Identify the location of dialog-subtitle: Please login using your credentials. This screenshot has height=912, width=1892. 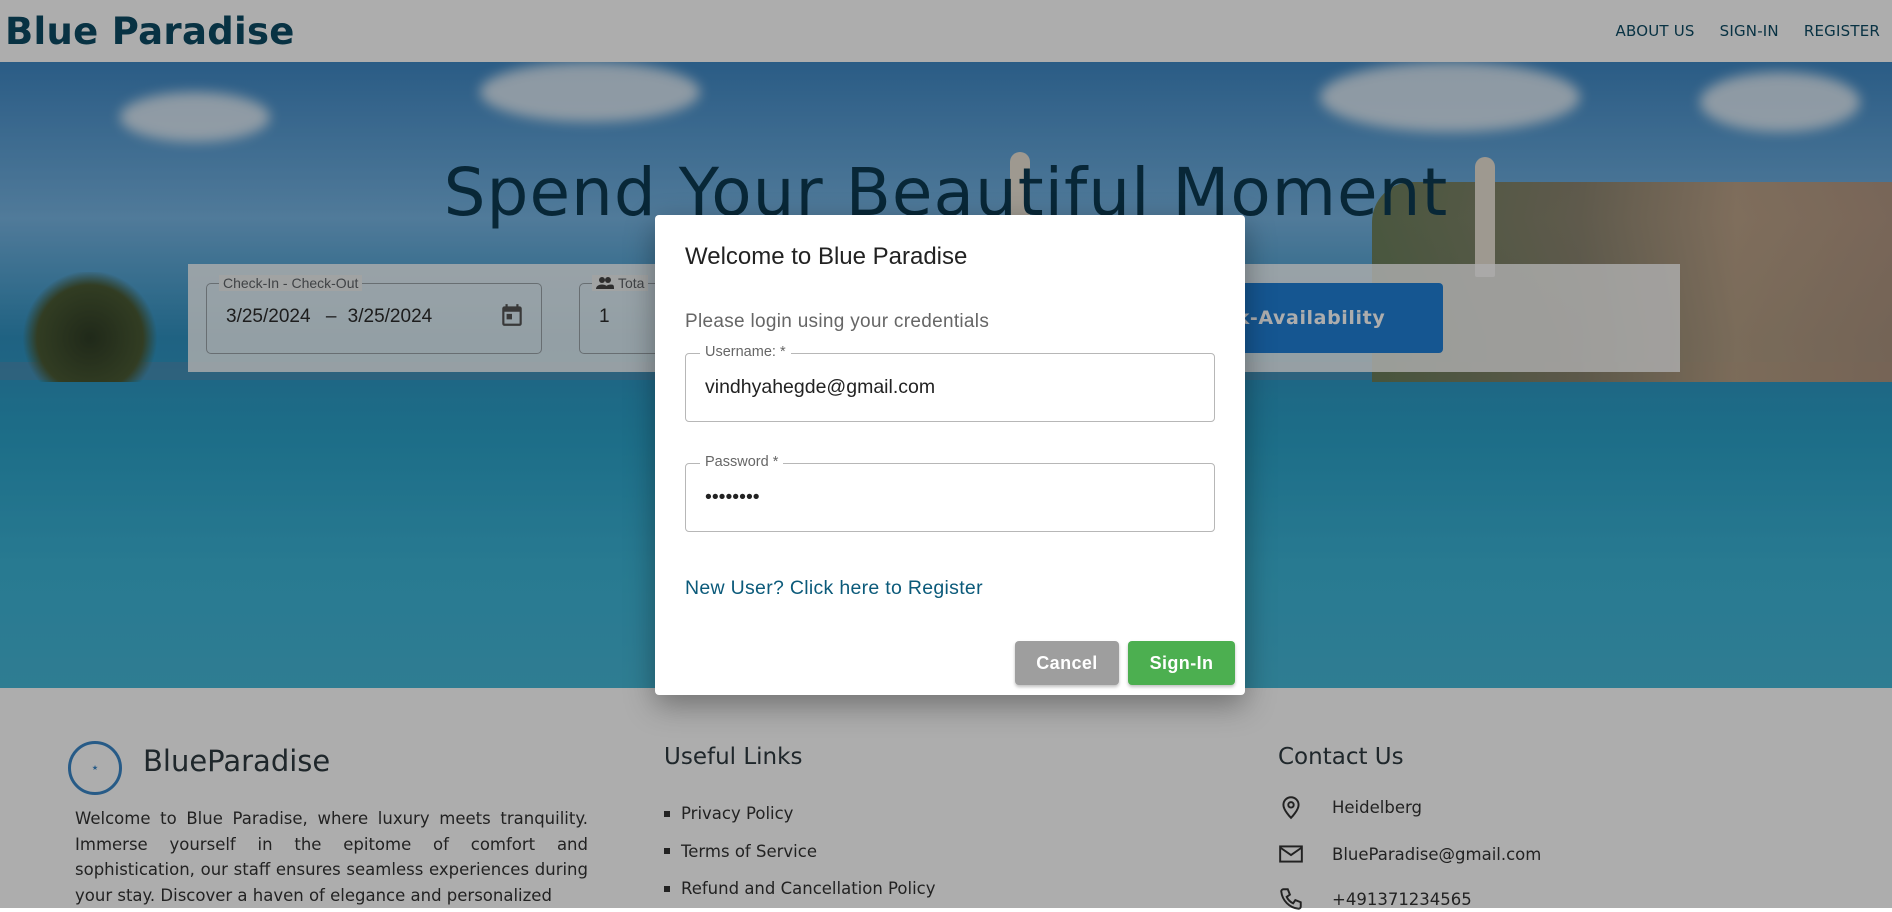
(837, 321).